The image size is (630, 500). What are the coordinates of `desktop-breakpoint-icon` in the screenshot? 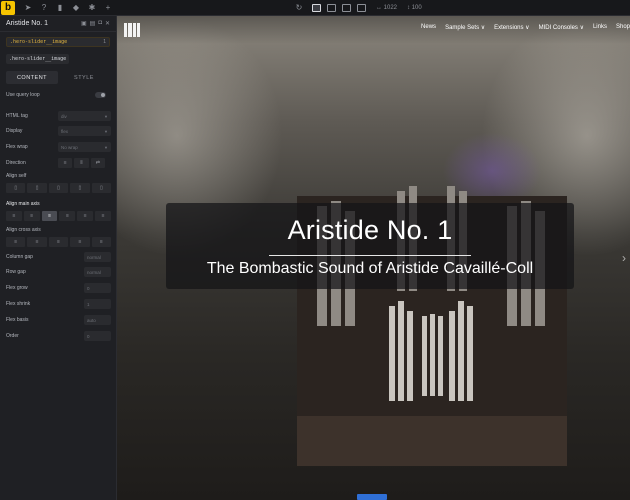 It's located at (316, 7).